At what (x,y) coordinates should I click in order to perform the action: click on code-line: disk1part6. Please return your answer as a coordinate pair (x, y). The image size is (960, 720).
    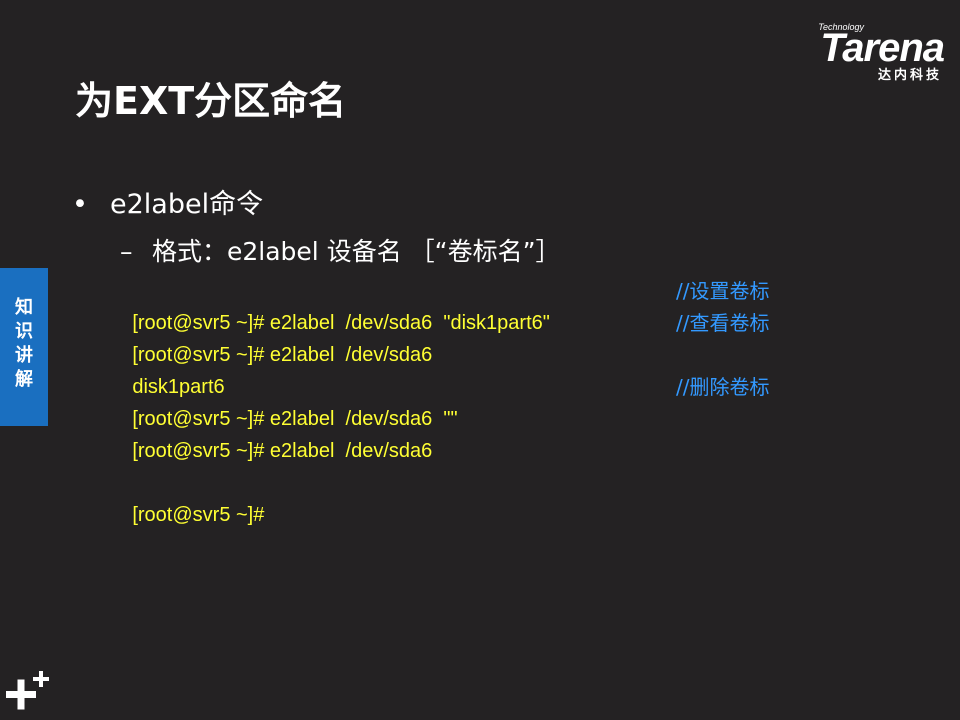
    Looking at the image, I should click on (324, 368).